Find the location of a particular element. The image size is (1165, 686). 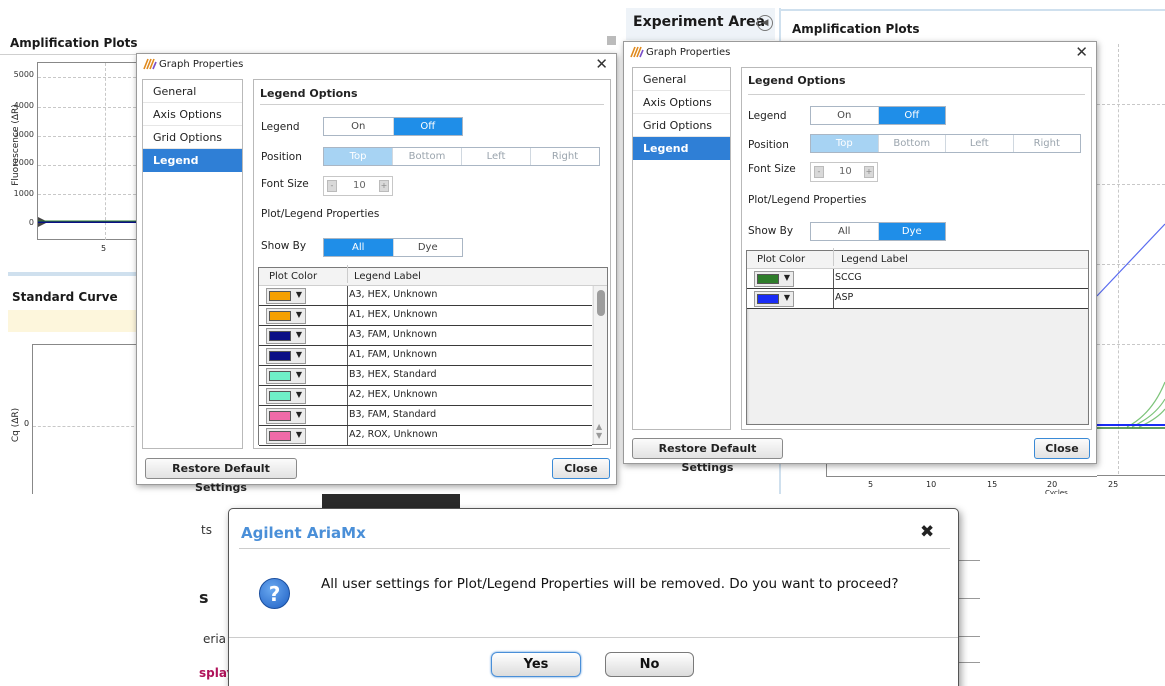

legend-row: ▼ ASP is located at coordinates (917, 299).